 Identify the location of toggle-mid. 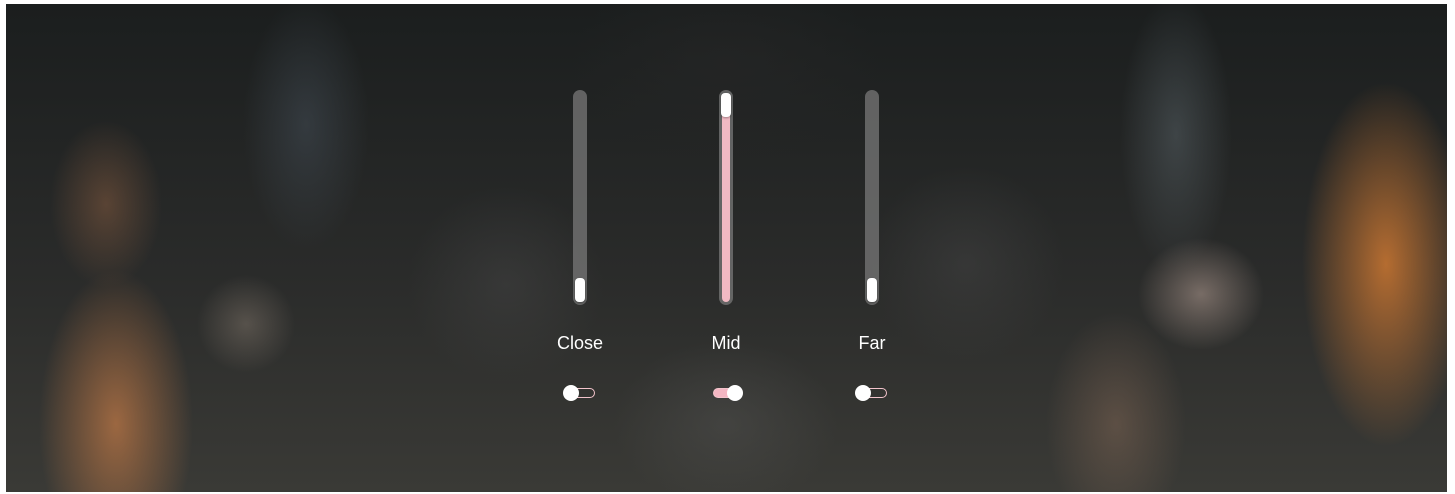
(726, 393).